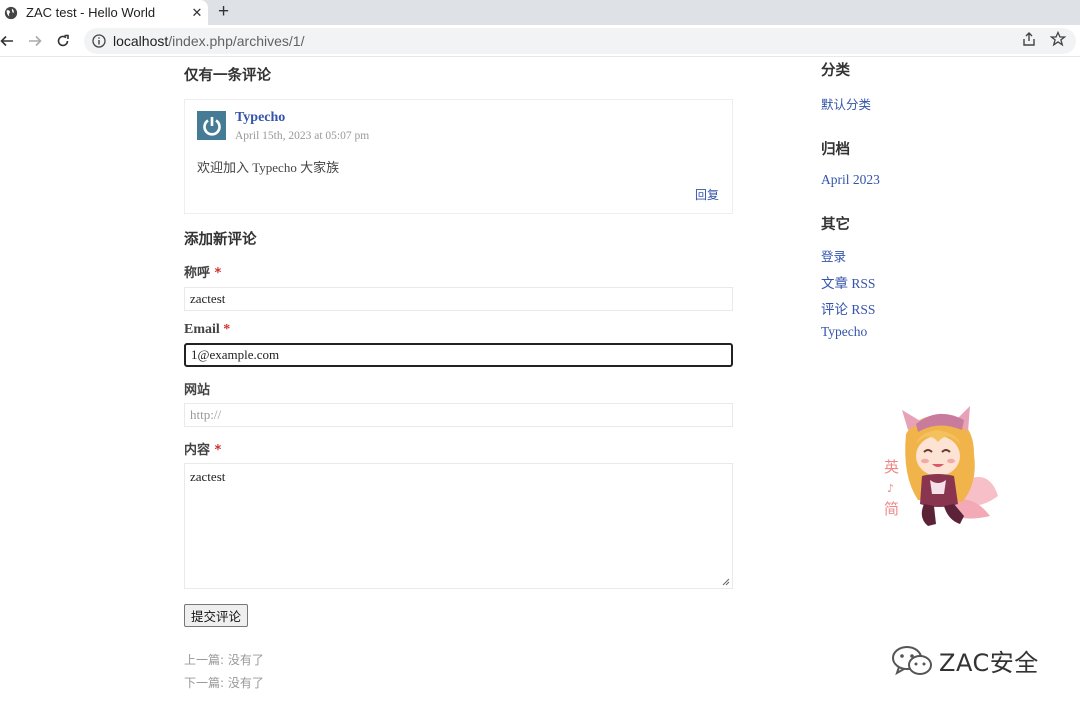 The height and width of the screenshot is (707, 1080). I want to click on email-label: Email *, so click(458, 330).